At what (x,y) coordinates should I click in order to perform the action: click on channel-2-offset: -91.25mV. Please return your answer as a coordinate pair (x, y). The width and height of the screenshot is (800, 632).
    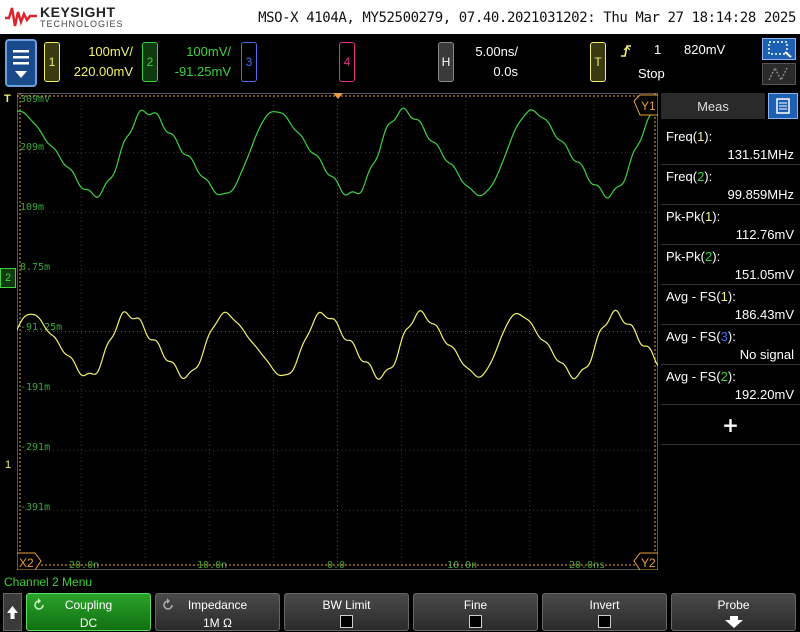
    Looking at the image, I should click on (202, 71).